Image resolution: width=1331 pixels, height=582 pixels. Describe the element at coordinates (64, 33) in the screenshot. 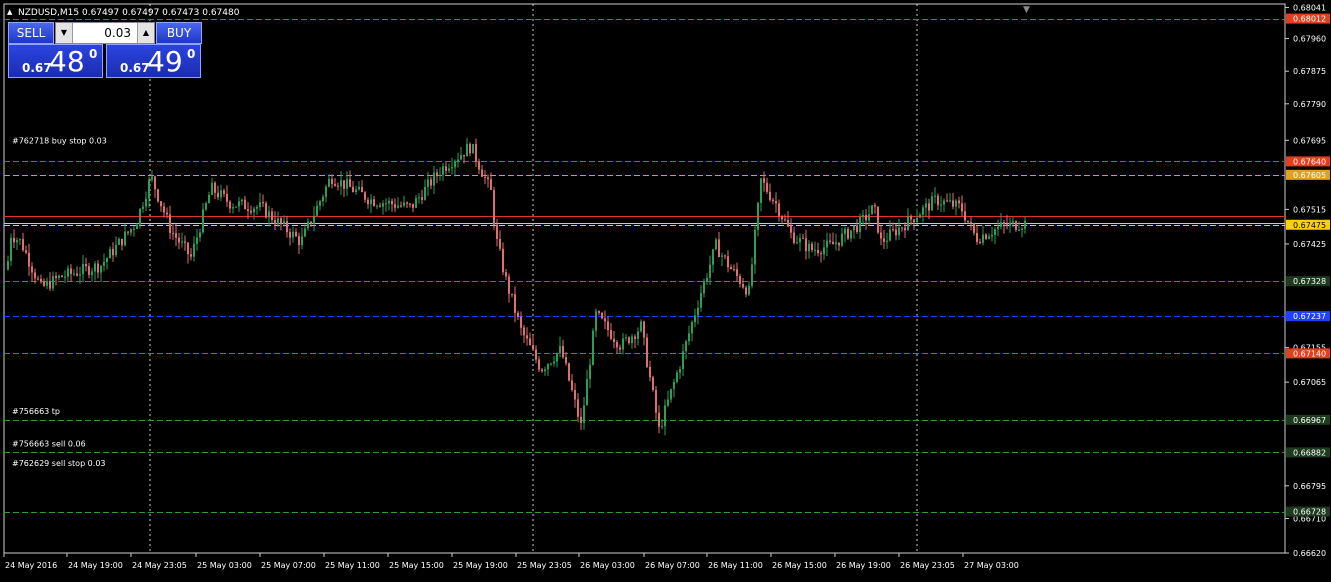

I see `lot-decrease-icon: ▼` at that location.